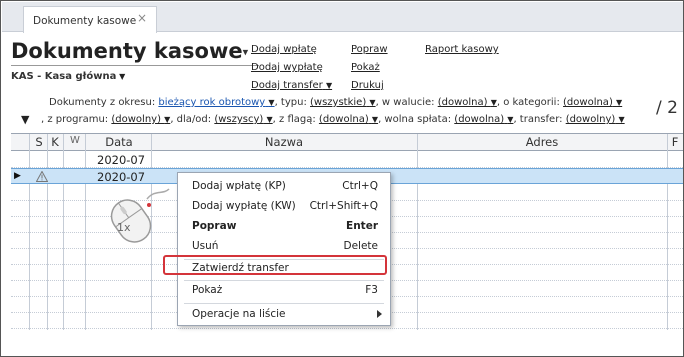 The height and width of the screenshot is (357, 684). I want to click on page-title: Dokumenty kasowe▾, so click(129, 51).